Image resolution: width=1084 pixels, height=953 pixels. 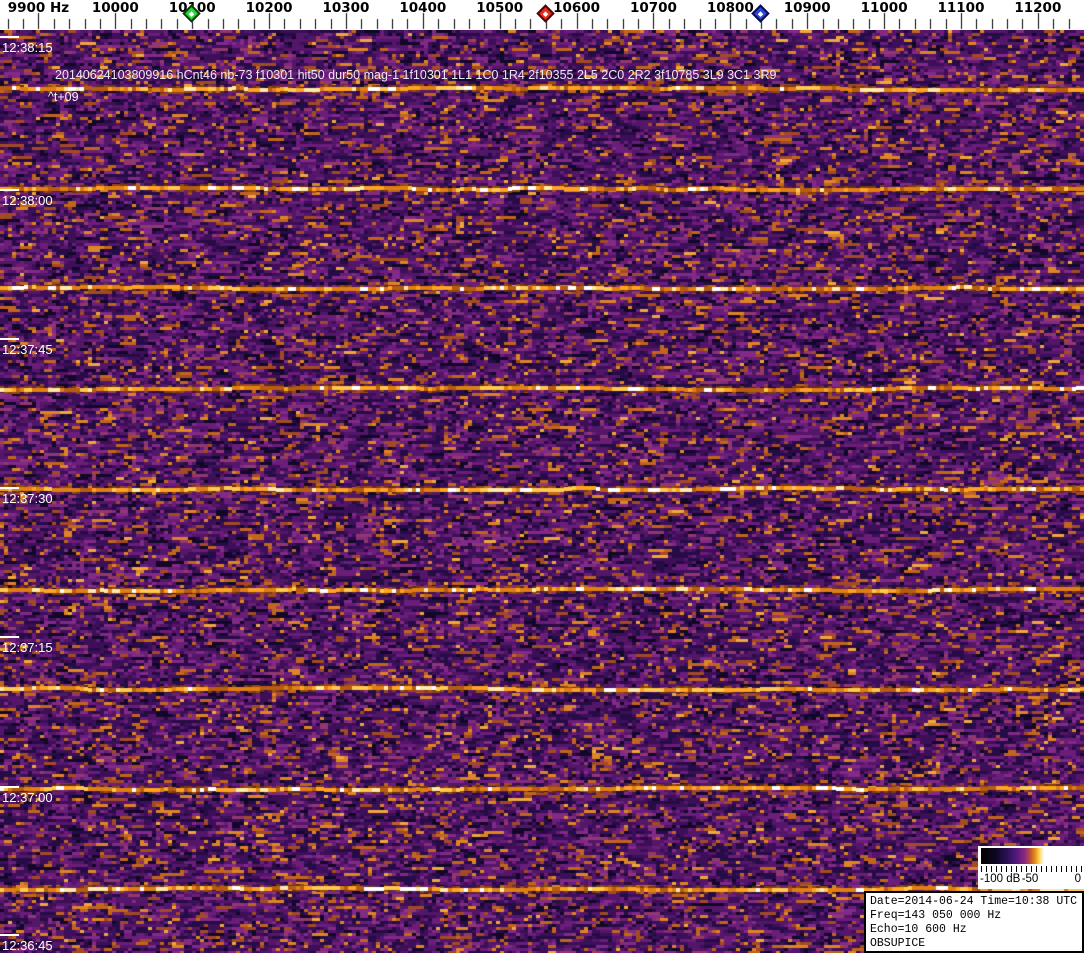 I want to click on time-label: 12:37:30, so click(x=27, y=498).